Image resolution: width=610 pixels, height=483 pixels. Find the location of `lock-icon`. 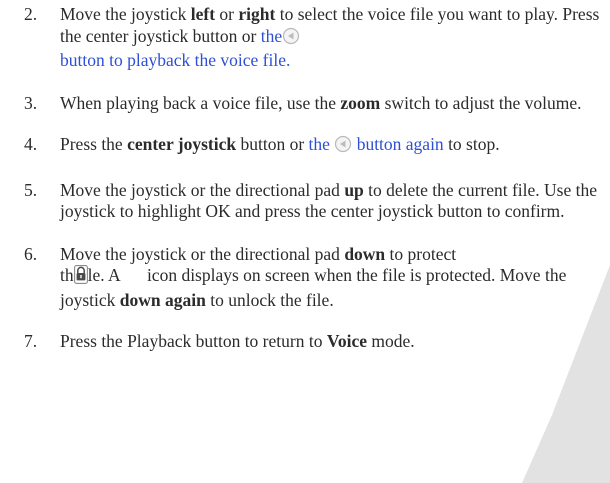

lock-icon is located at coordinates (80, 277).